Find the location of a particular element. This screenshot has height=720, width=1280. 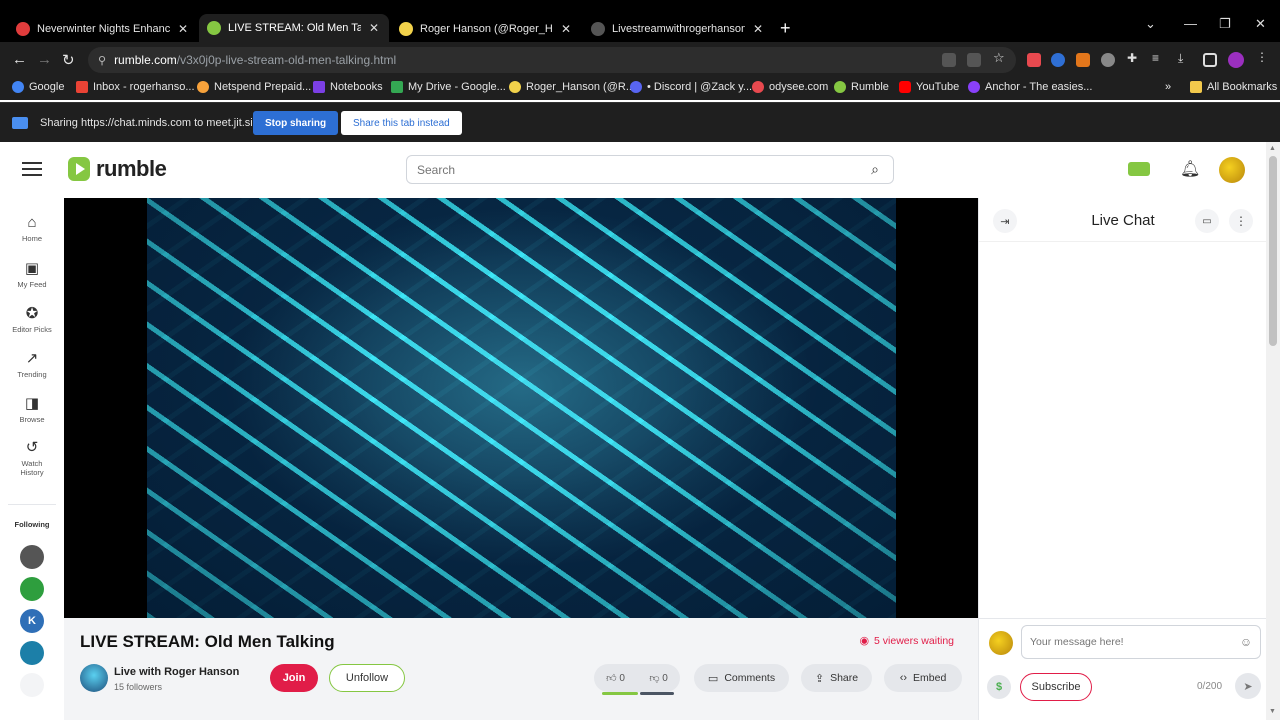

new-tab-button: + is located at coordinates (785, 28).